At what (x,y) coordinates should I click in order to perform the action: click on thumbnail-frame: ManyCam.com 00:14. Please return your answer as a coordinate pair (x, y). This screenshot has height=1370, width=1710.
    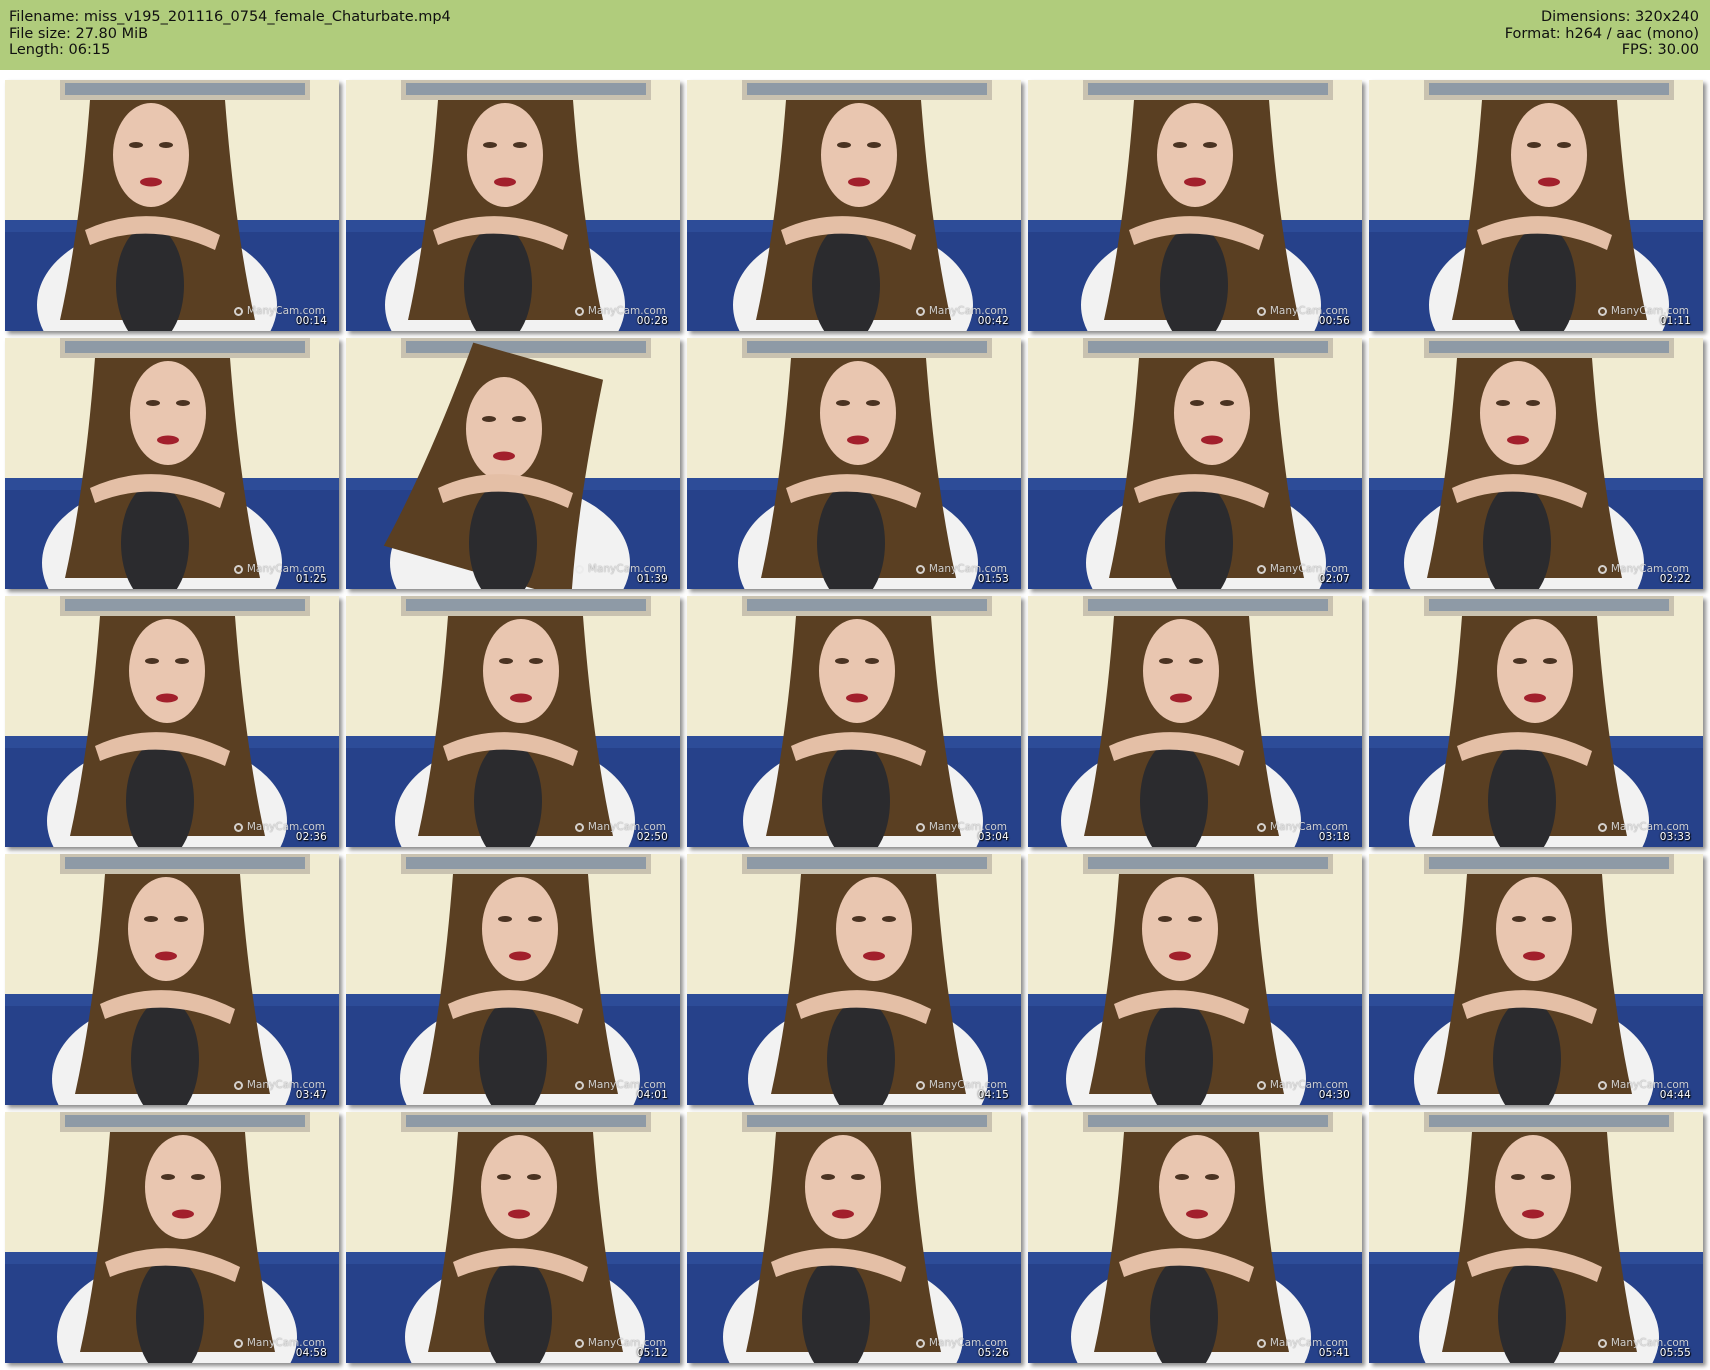
    Looking at the image, I should click on (172, 205).